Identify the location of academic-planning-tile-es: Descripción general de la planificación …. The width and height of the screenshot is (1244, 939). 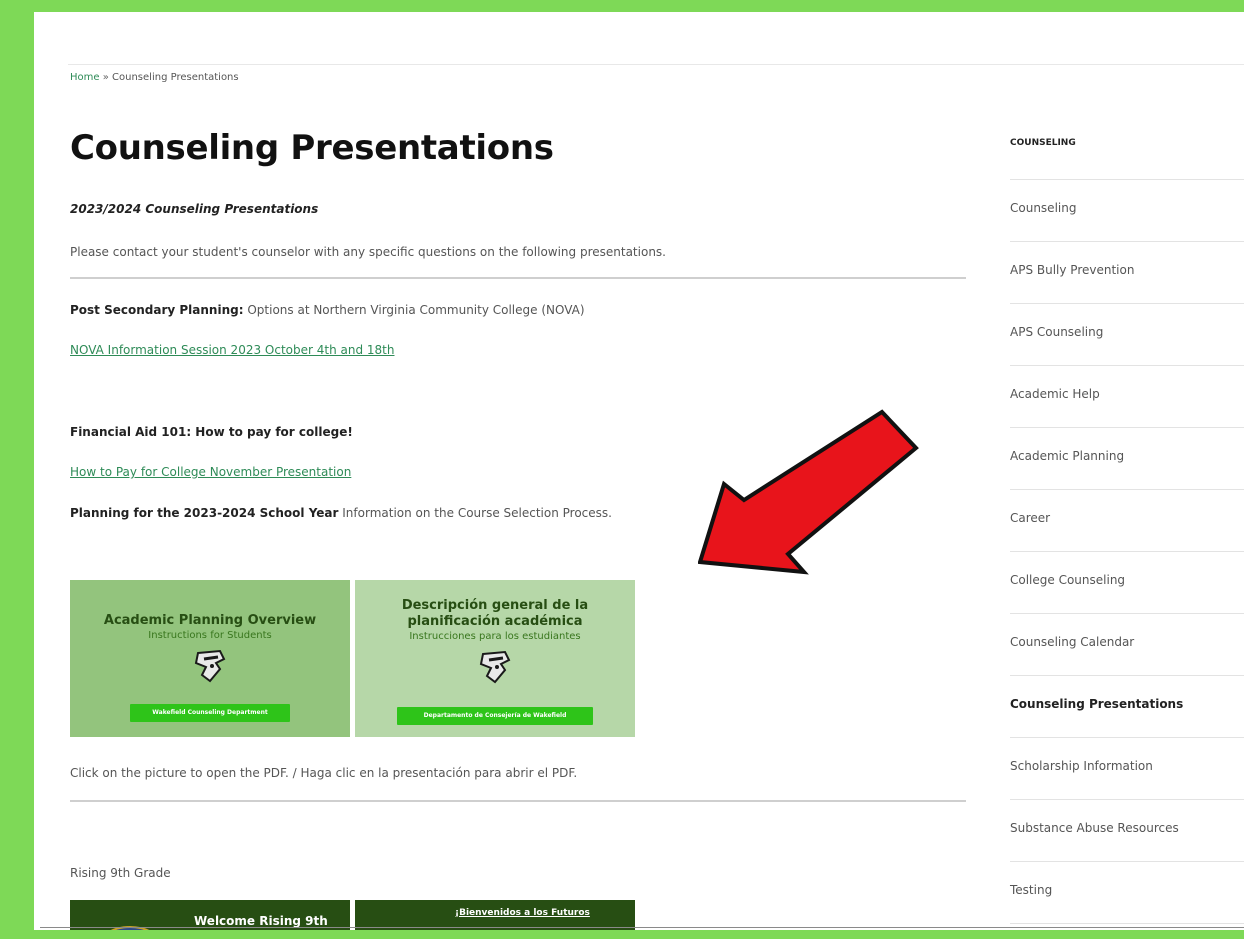
(495, 658).